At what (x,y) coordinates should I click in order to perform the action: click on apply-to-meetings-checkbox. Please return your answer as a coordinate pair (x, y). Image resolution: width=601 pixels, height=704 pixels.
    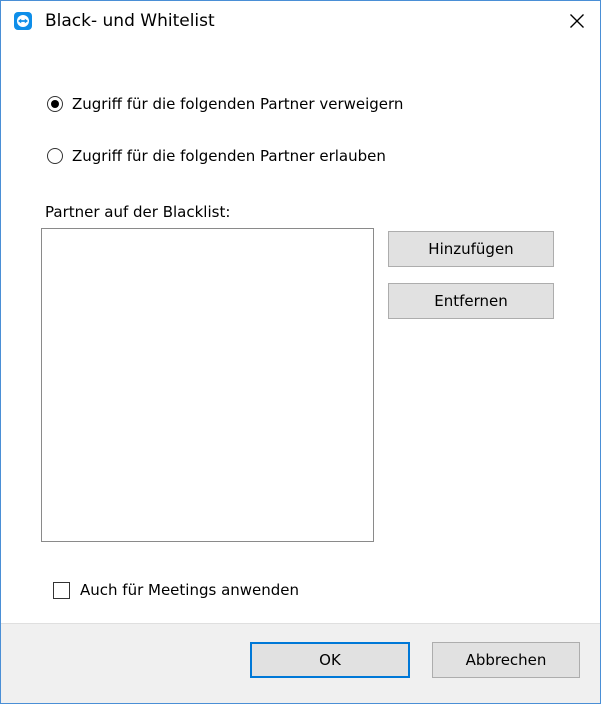
    Looking at the image, I should click on (61, 590).